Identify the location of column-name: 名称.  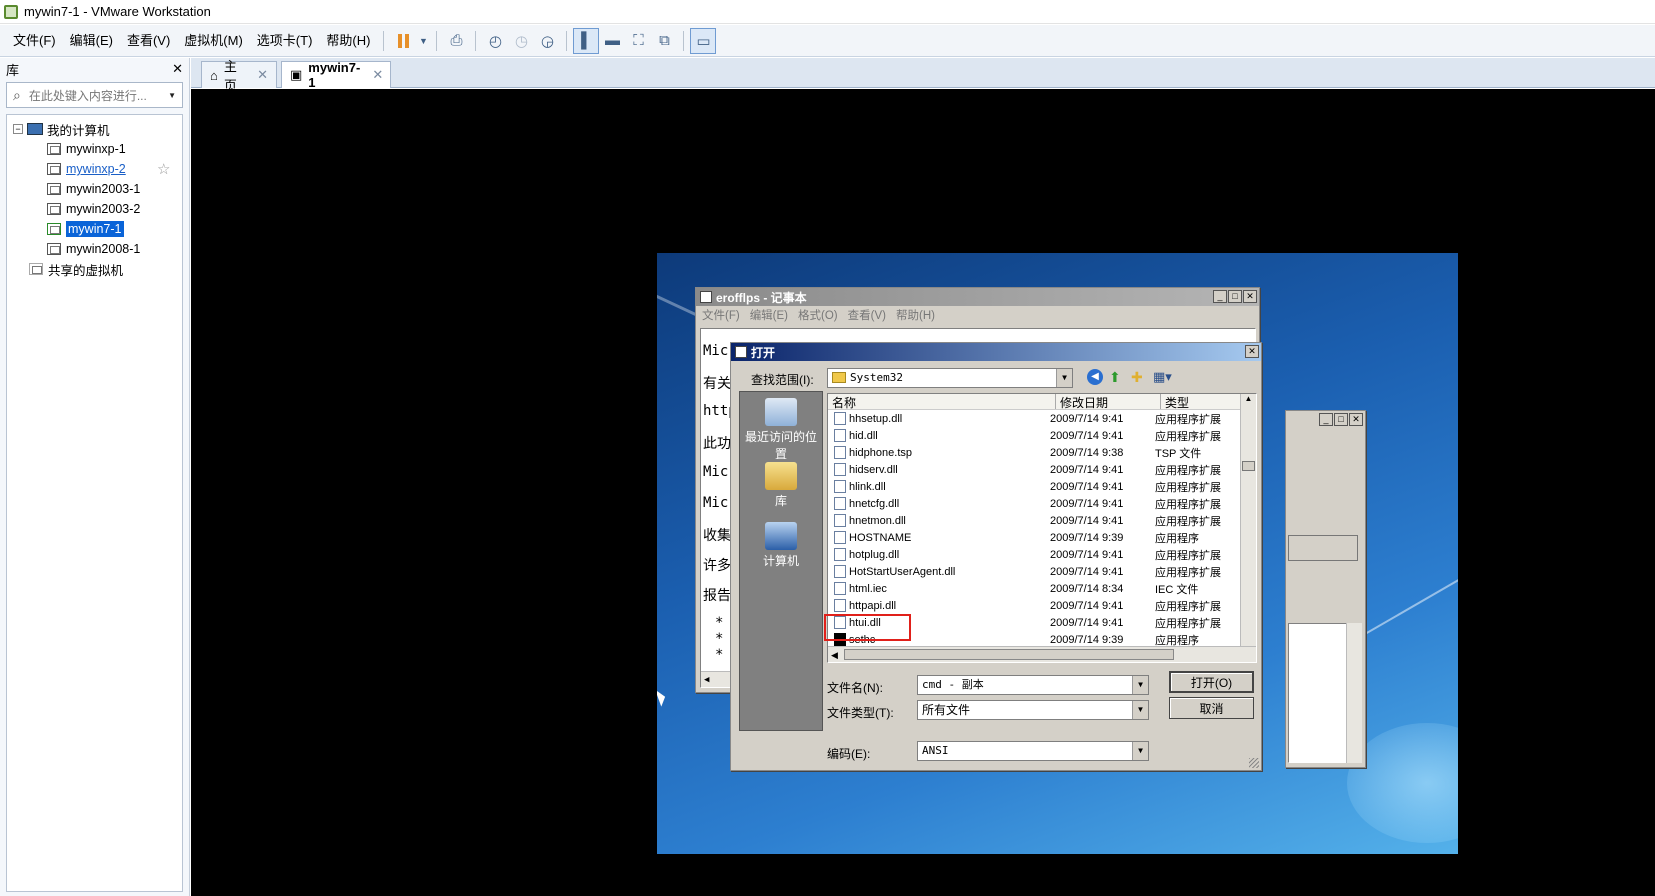
(942, 402).